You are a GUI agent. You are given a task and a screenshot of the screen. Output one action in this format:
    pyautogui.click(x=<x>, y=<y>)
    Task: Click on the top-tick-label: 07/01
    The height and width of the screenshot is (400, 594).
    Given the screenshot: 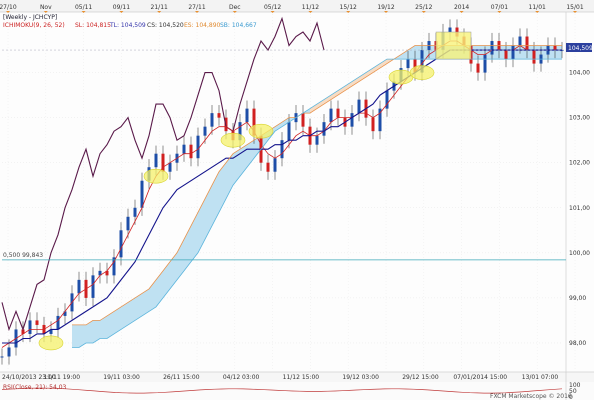 What is the action you would take?
    pyautogui.click(x=499, y=7)
    